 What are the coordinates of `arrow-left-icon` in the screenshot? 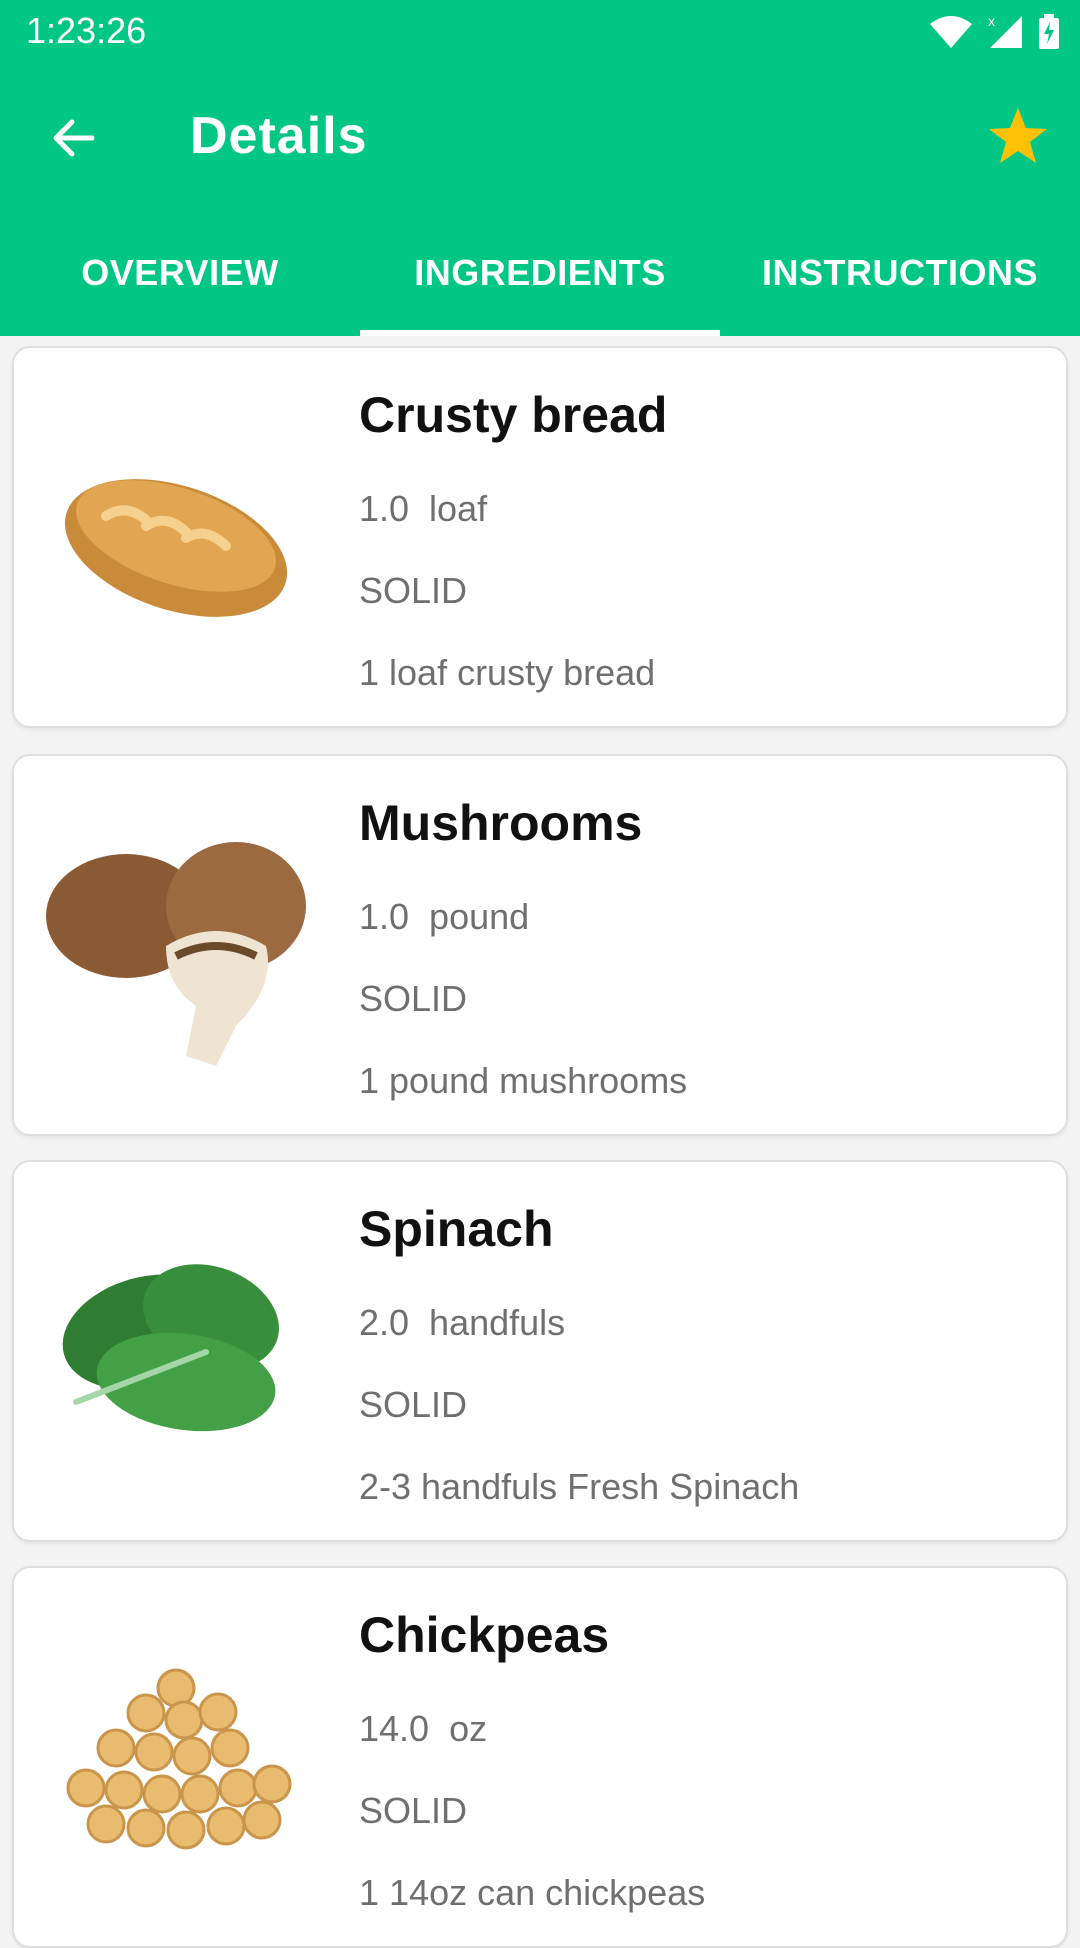 It's located at (74, 138).